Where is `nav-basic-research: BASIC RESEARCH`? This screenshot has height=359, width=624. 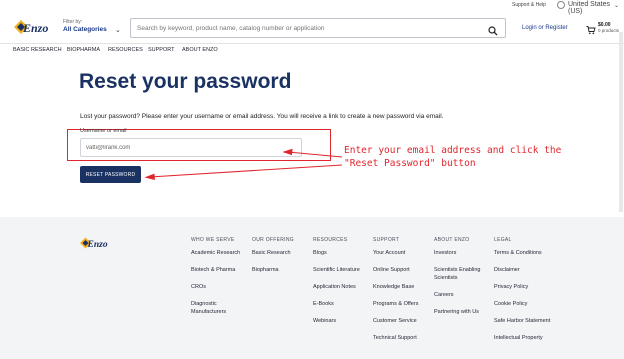 nav-basic-research: BASIC RESEARCH is located at coordinates (37, 50).